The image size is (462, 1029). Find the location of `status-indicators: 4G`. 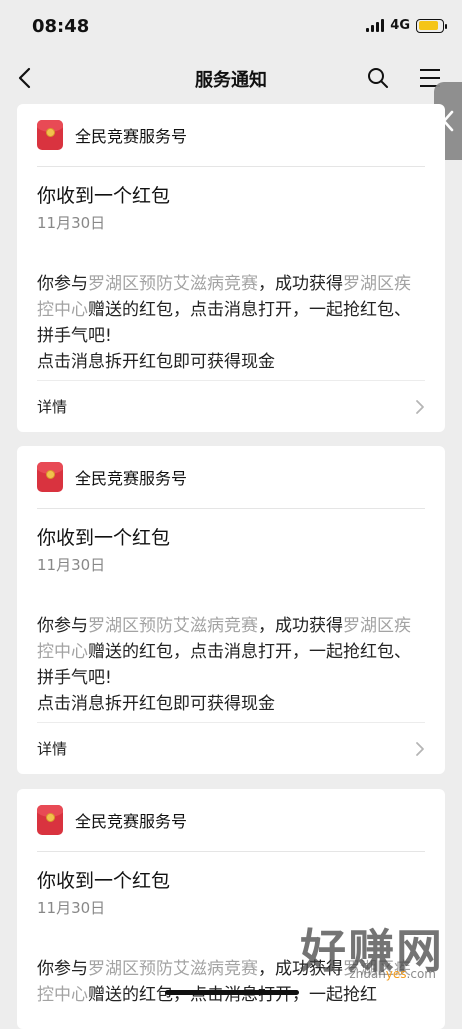

status-indicators: 4G is located at coordinates (406, 25).